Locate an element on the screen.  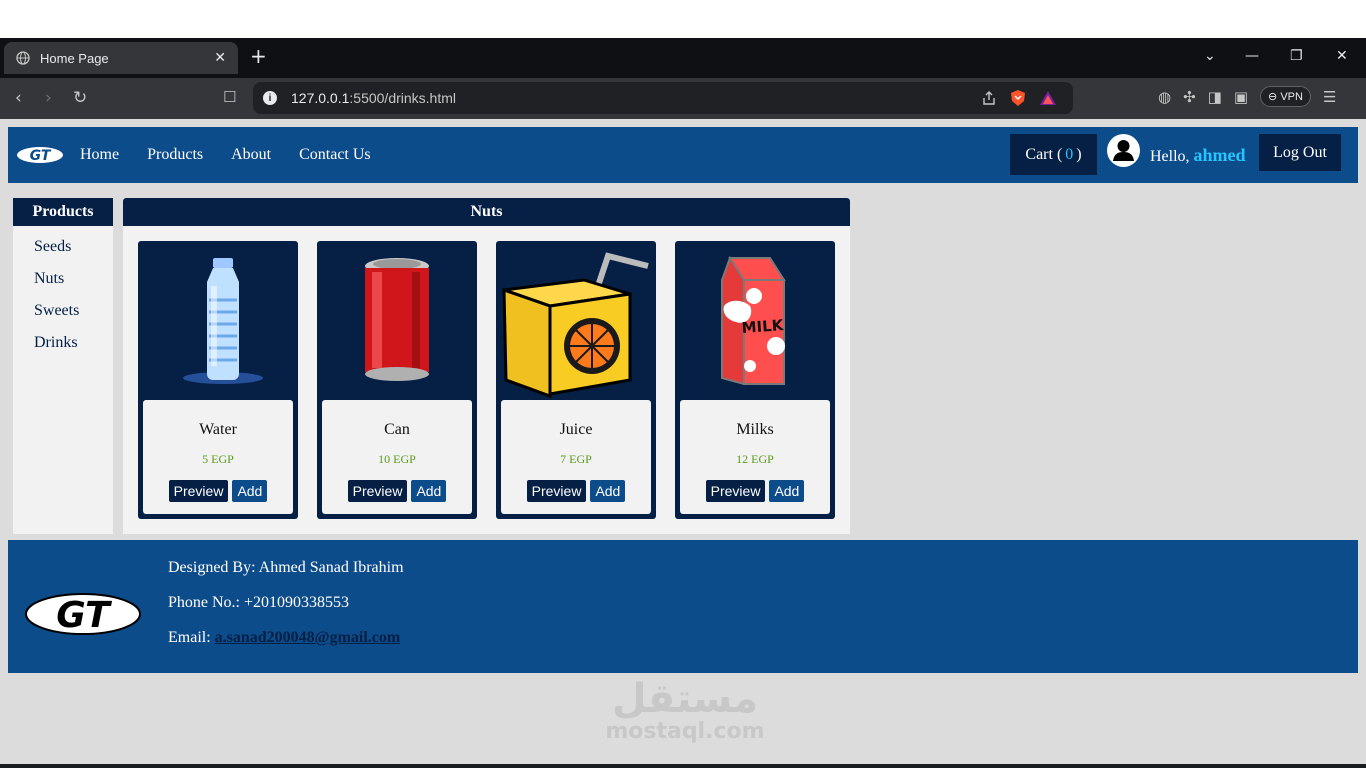
url-host: 127.0.0.1 is located at coordinates (320, 98).